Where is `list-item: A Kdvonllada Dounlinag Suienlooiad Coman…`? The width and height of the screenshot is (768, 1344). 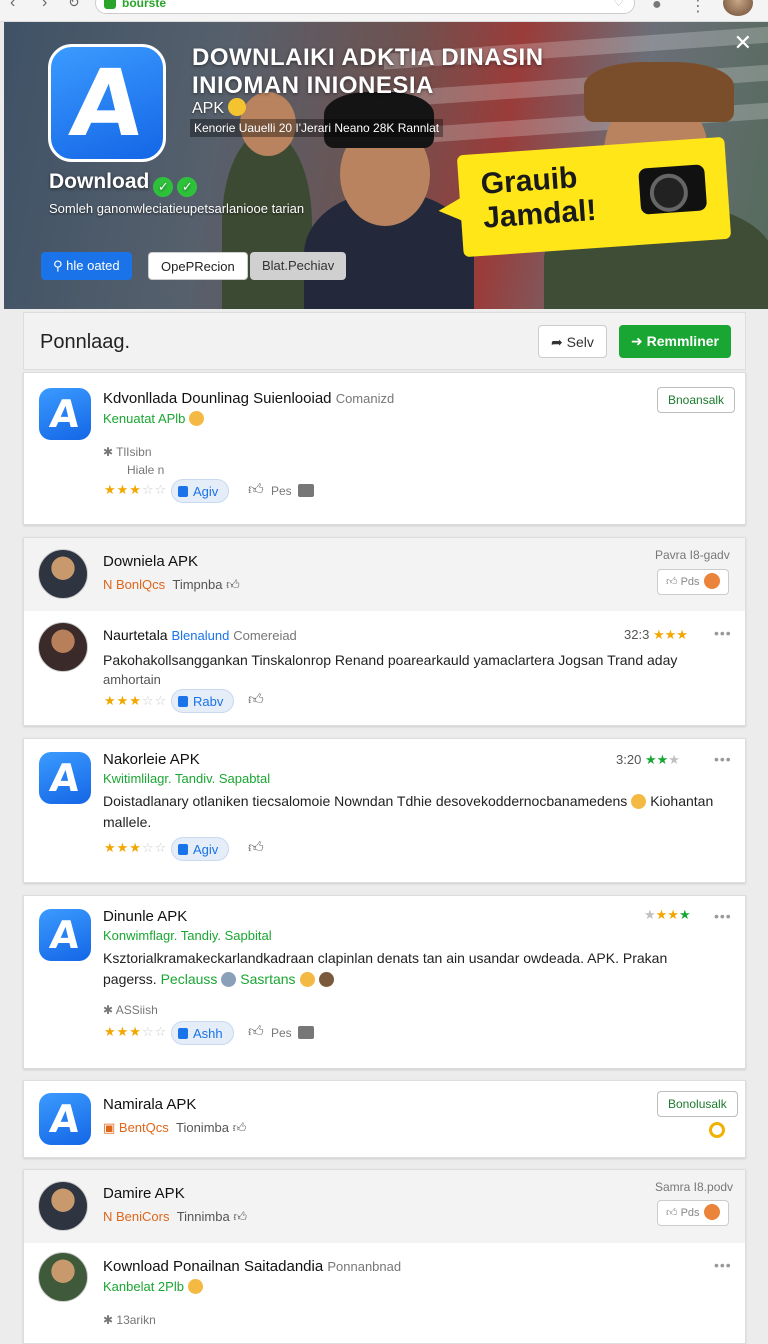
list-item: A Kdvonllada Dounlinag Suienlooiad Coman… is located at coordinates (384, 448).